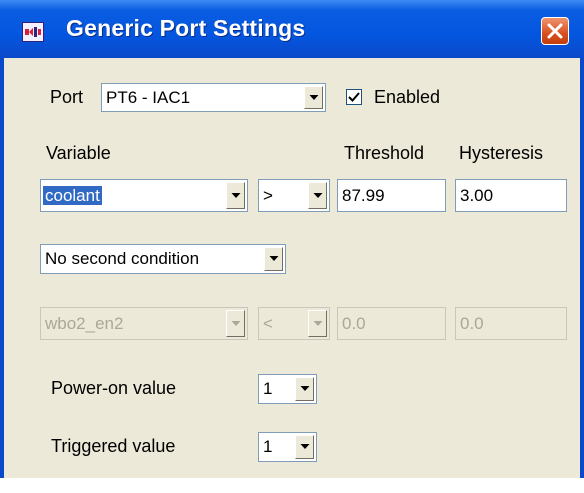 The width and height of the screenshot is (584, 493). I want to click on port-select-value: PT6 - IAC1, so click(148, 97).